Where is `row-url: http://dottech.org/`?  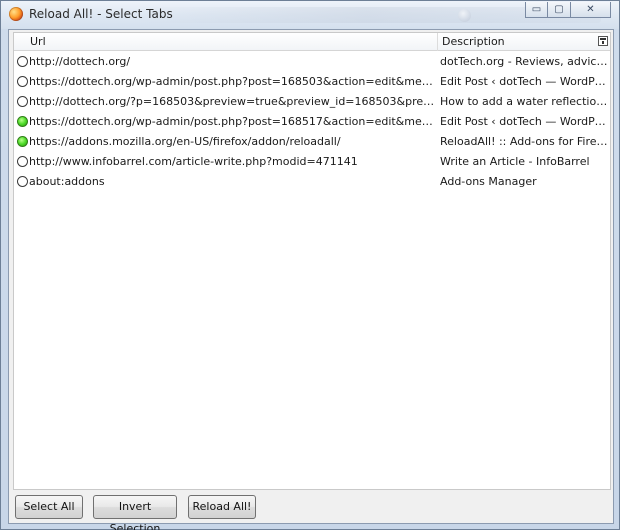
row-url: http://dottech.org/ is located at coordinates (80, 61).